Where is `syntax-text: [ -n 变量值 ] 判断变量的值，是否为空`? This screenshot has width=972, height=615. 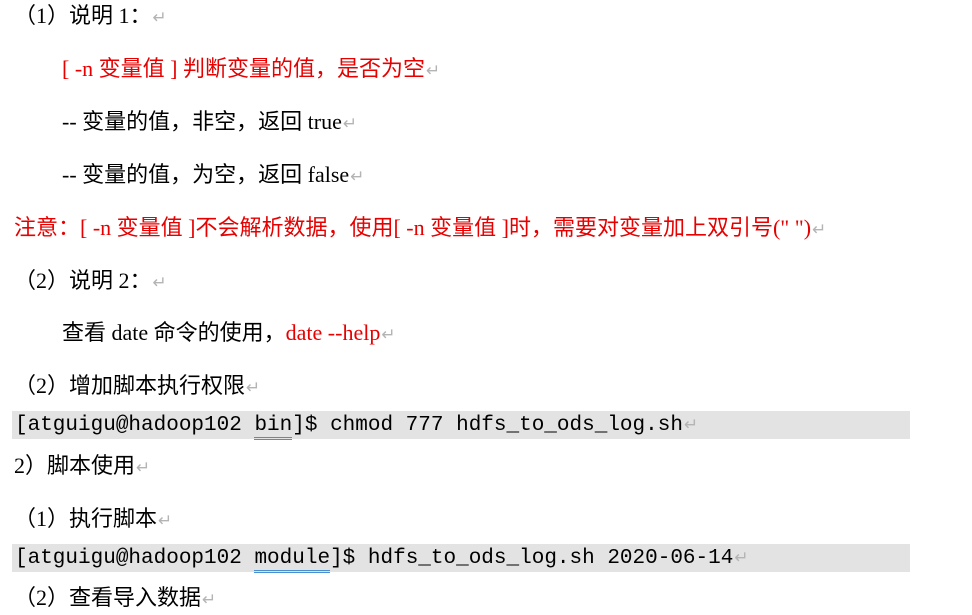
syntax-text: [ -n 变量值 ] 判断变量的值，是否为空 is located at coordinates (243, 68).